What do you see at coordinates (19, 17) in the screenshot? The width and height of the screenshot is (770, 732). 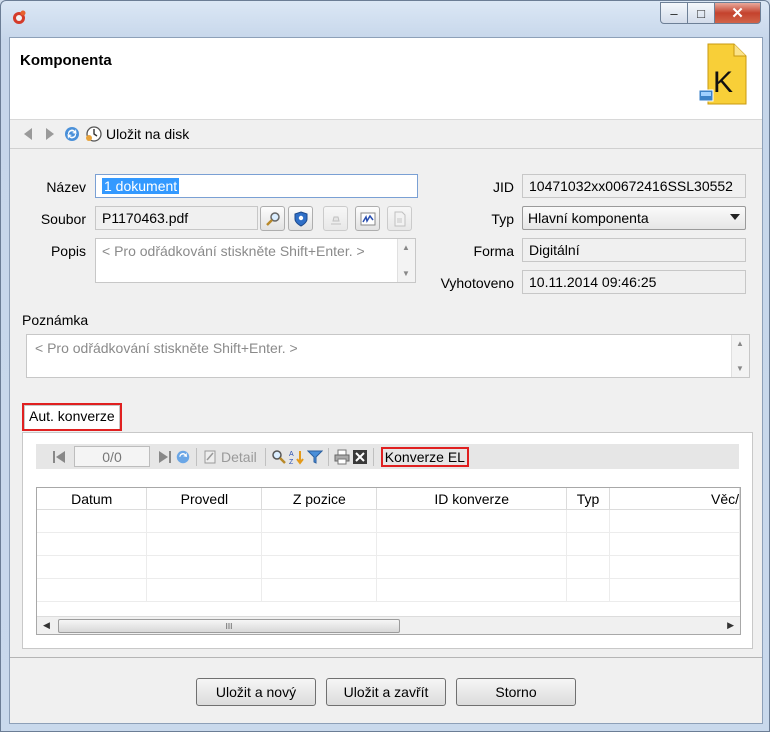 I see `app-icon` at bounding box center [19, 17].